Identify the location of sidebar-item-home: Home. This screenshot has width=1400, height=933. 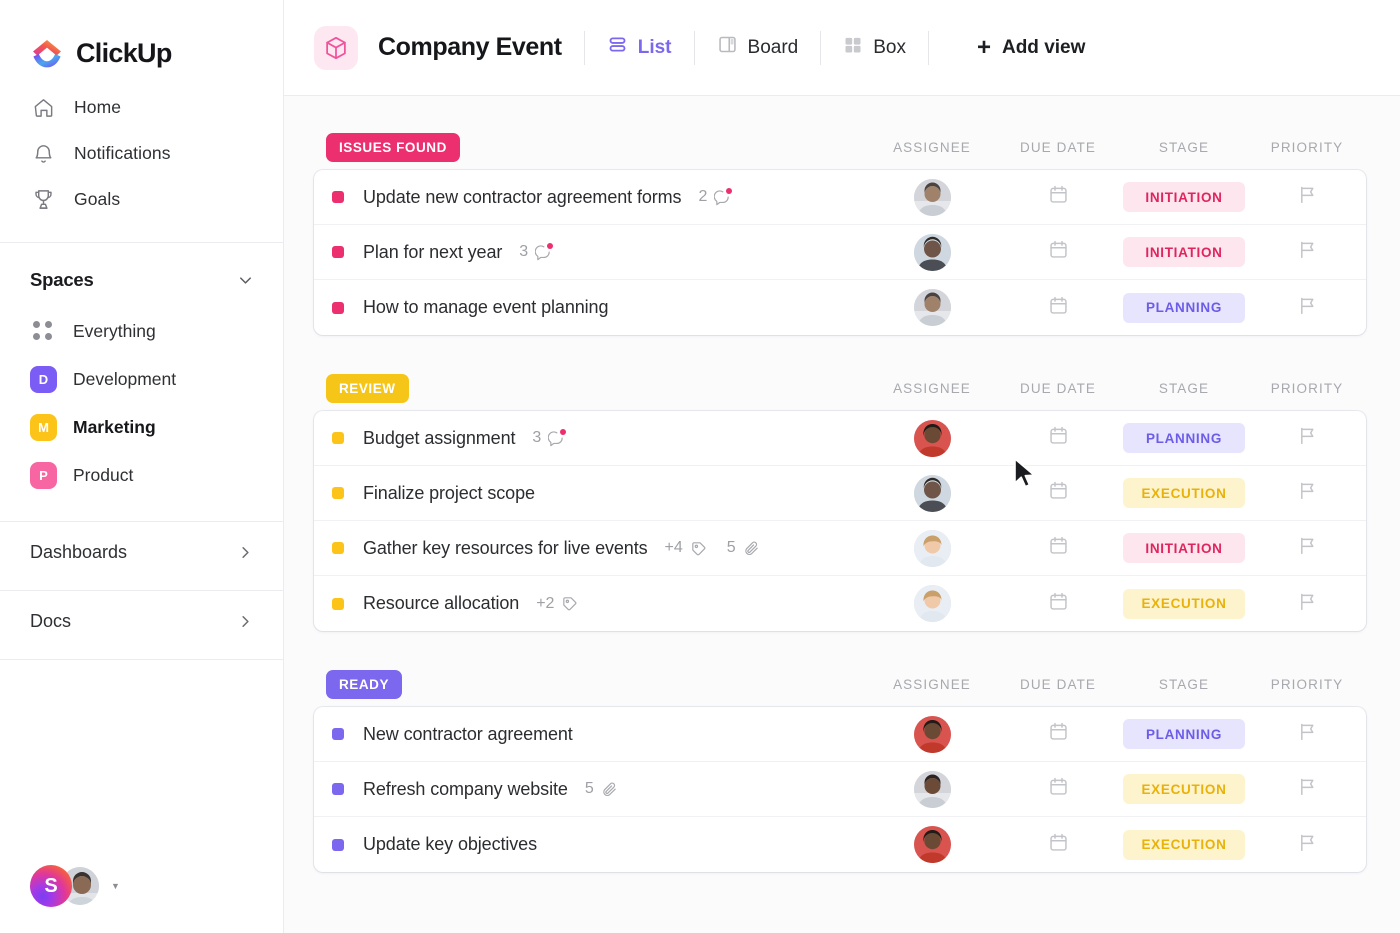
(141, 107).